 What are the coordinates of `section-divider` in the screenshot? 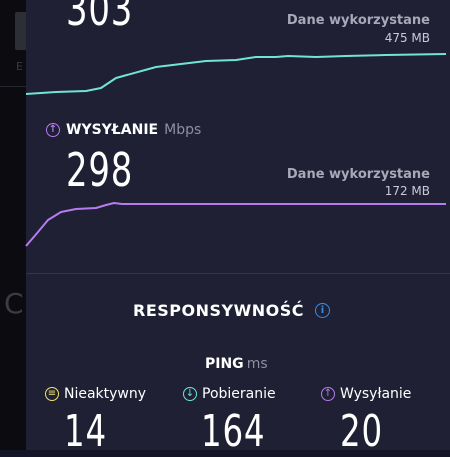 It's located at (238, 273).